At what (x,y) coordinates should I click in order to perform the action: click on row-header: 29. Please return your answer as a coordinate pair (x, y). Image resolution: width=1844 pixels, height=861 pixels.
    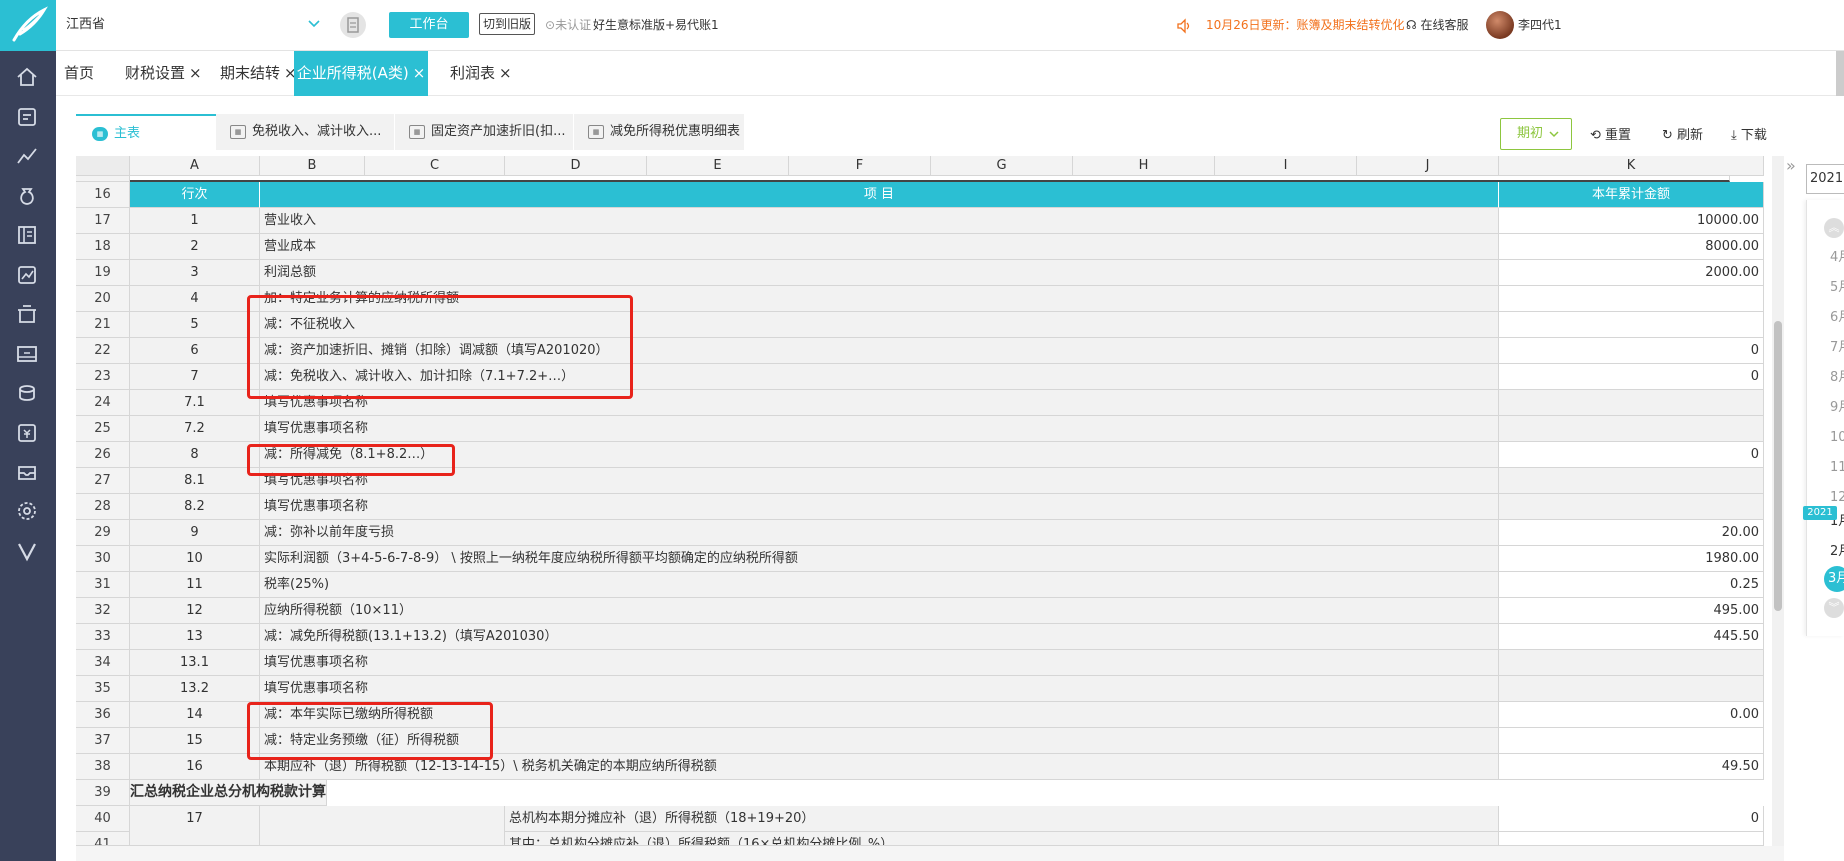
    Looking at the image, I should click on (103, 533).